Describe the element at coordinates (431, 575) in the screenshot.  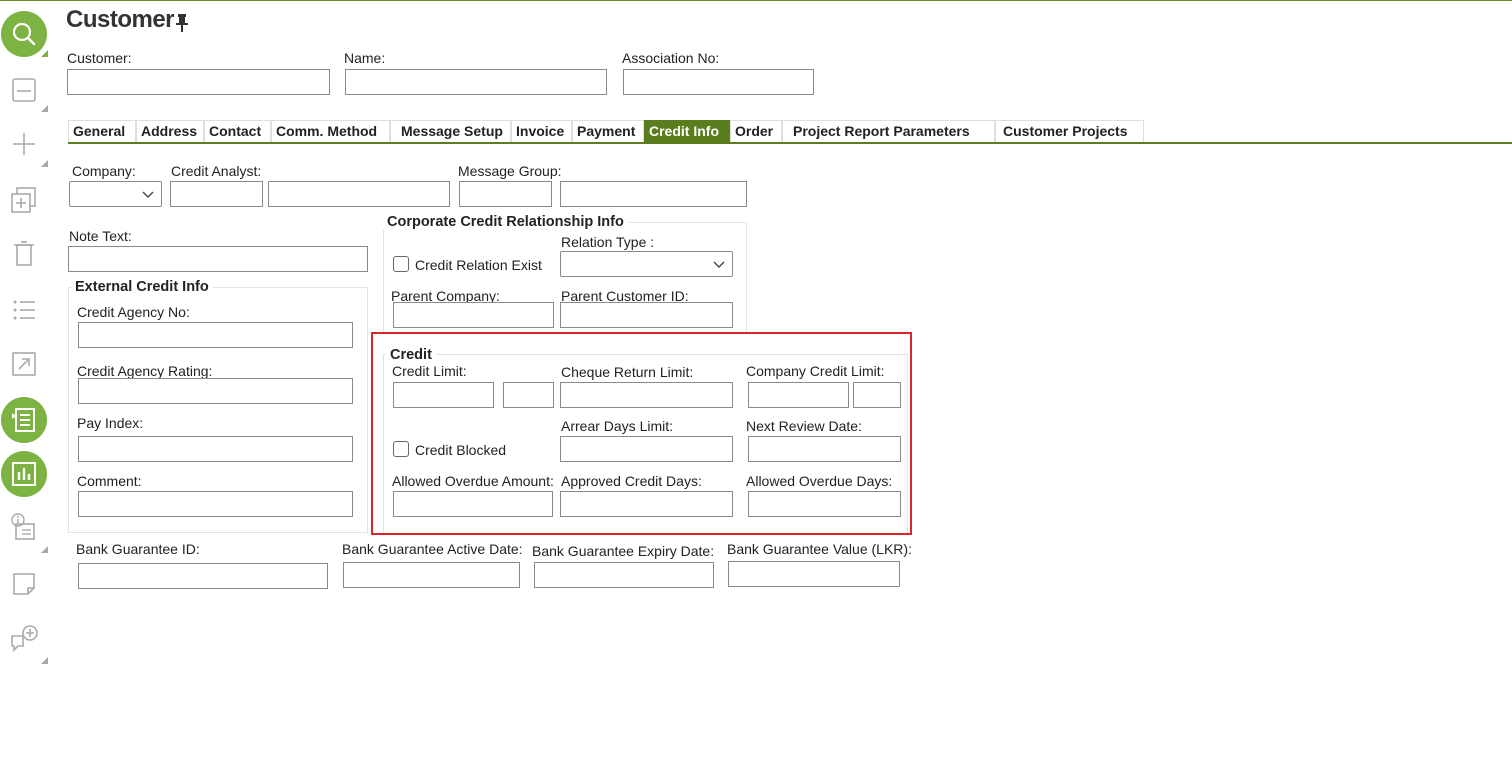
I see `bank-guarantee-active-date-field` at that location.